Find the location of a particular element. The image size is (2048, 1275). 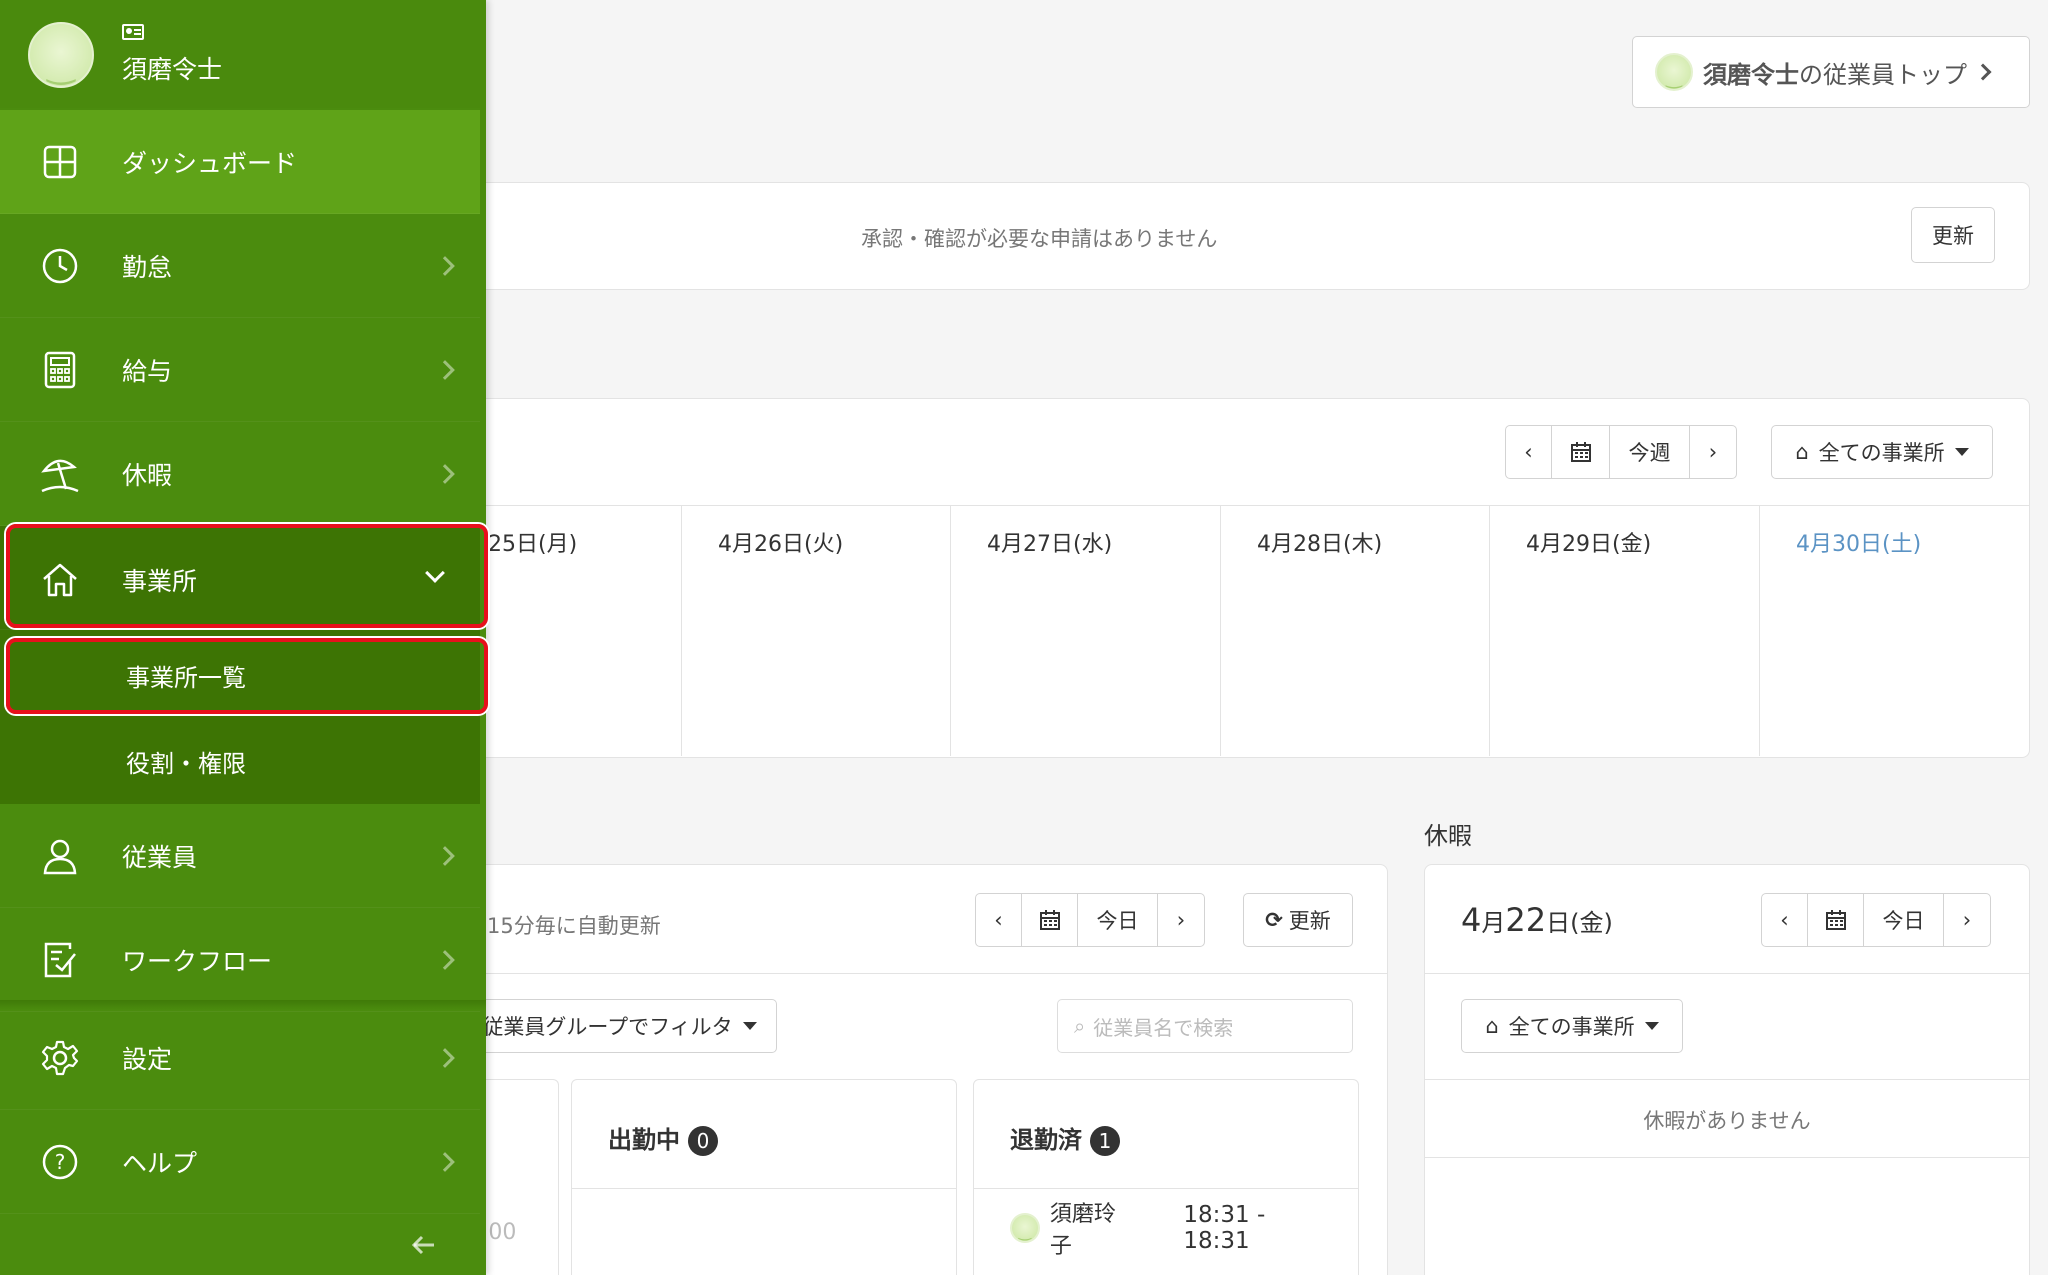

sidebar-subitem-roles: 役割・権限 is located at coordinates (240, 761).